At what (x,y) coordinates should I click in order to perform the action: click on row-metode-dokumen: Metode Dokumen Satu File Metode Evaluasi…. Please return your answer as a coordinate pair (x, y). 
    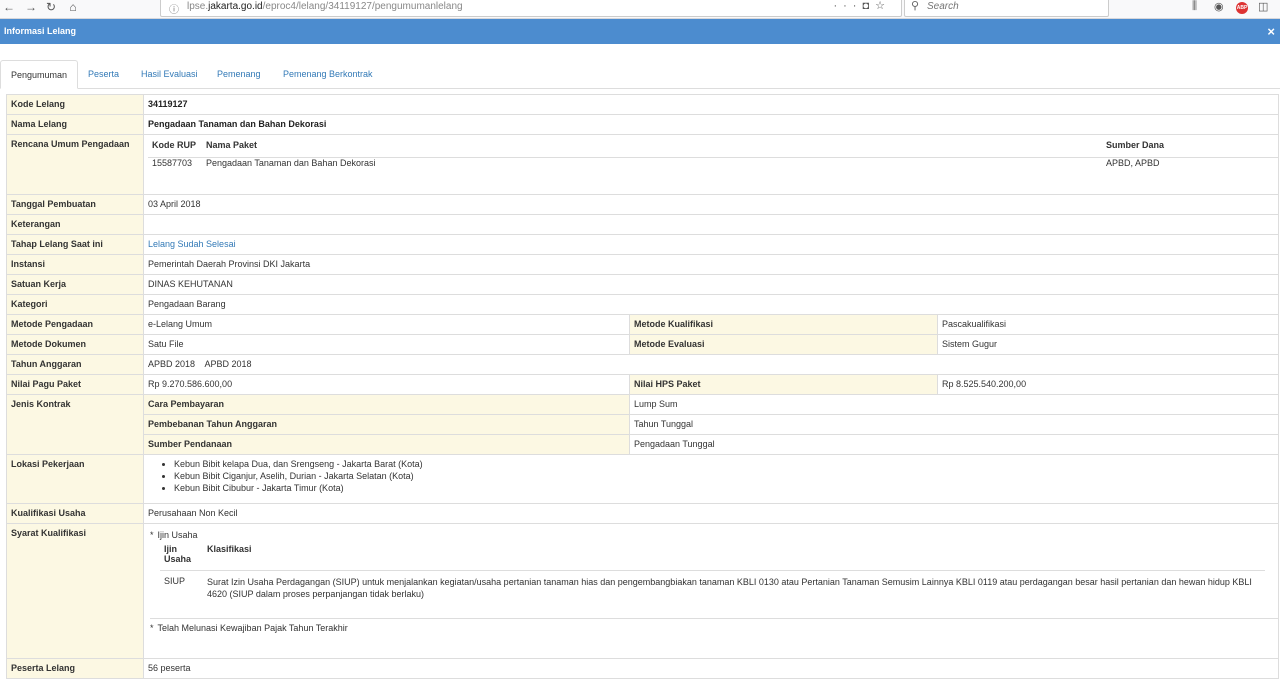
    Looking at the image, I should click on (643, 344).